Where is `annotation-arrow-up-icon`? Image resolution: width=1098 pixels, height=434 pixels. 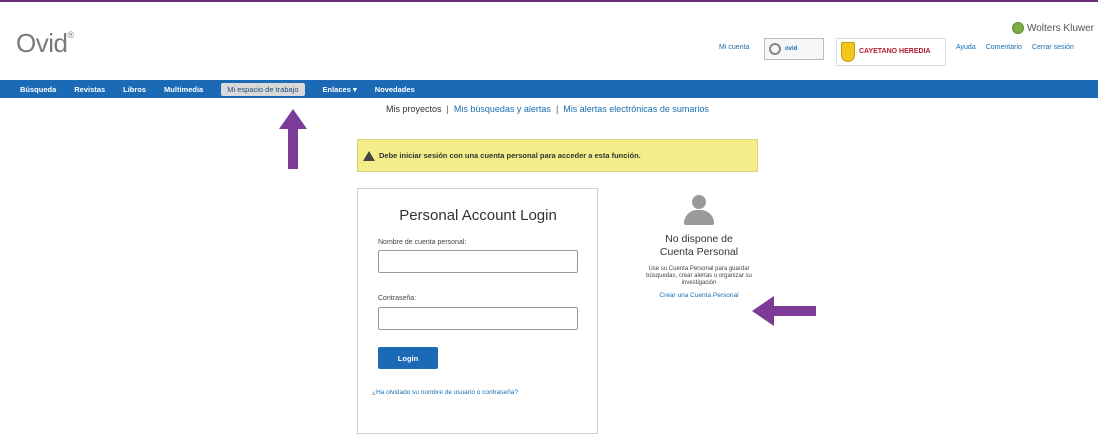
annotation-arrow-up-icon is located at coordinates (293, 139).